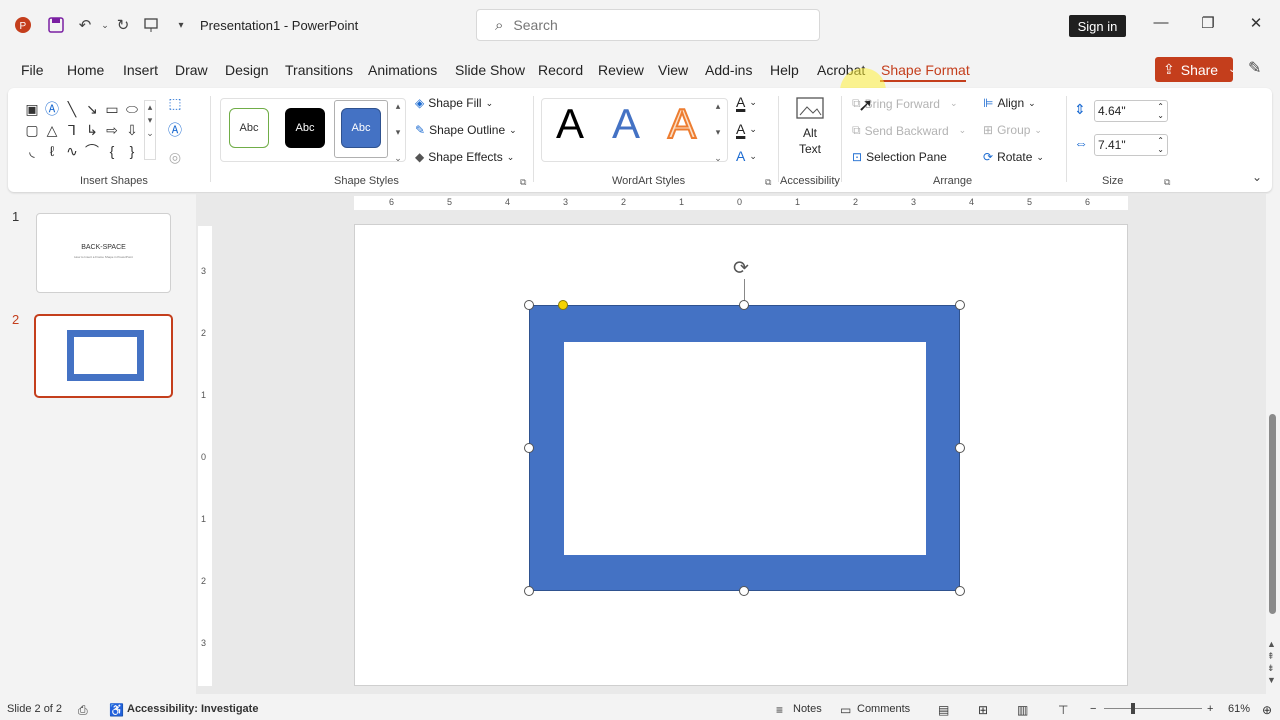 This screenshot has width=1280, height=720. Describe the element at coordinates (845, 710) in the screenshot. I see `comments-icon: ▭` at that location.